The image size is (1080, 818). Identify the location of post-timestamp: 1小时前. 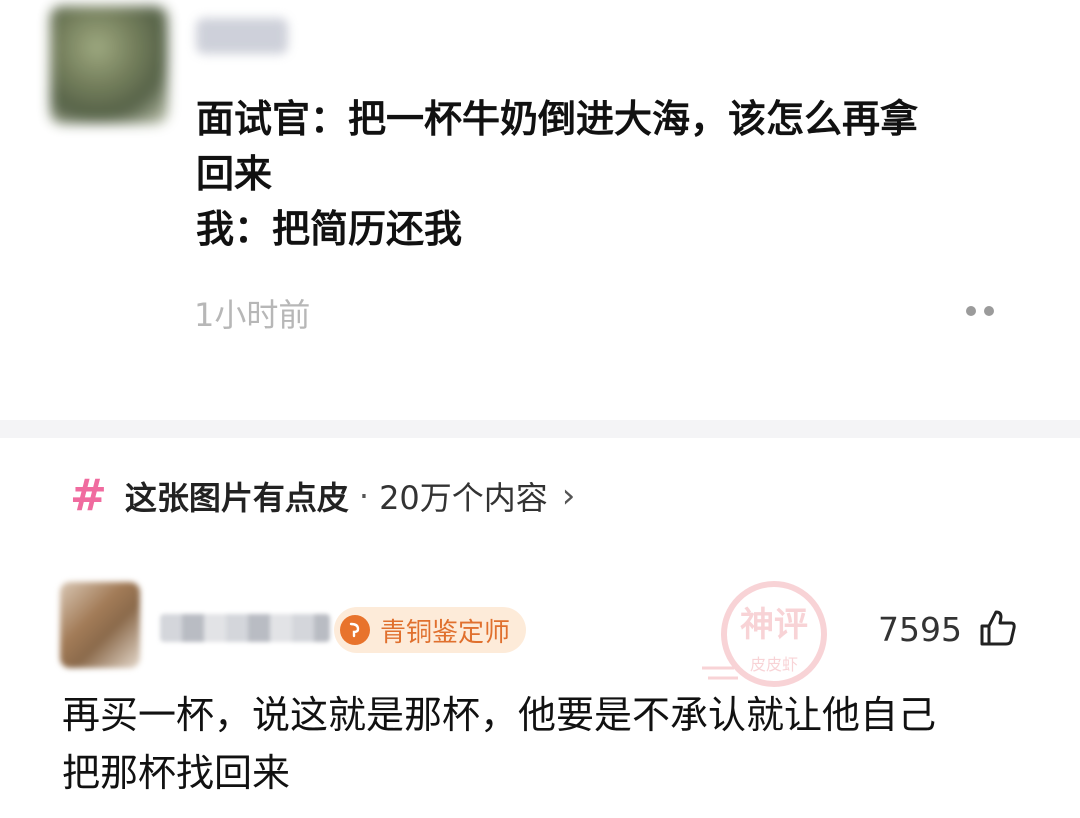
(252, 315).